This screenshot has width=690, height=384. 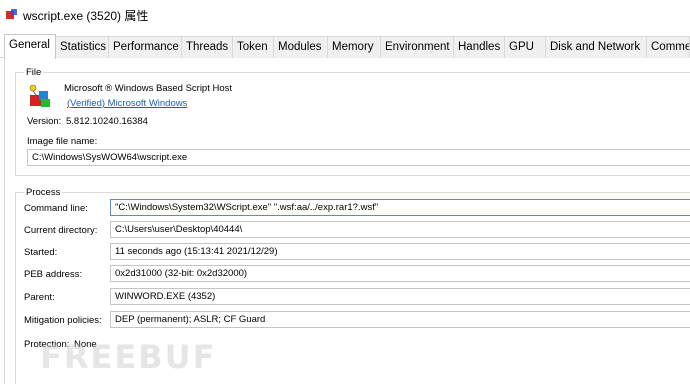 What do you see at coordinates (34, 72) in the screenshot?
I see `file-group-title: File` at bounding box center [34, 72].